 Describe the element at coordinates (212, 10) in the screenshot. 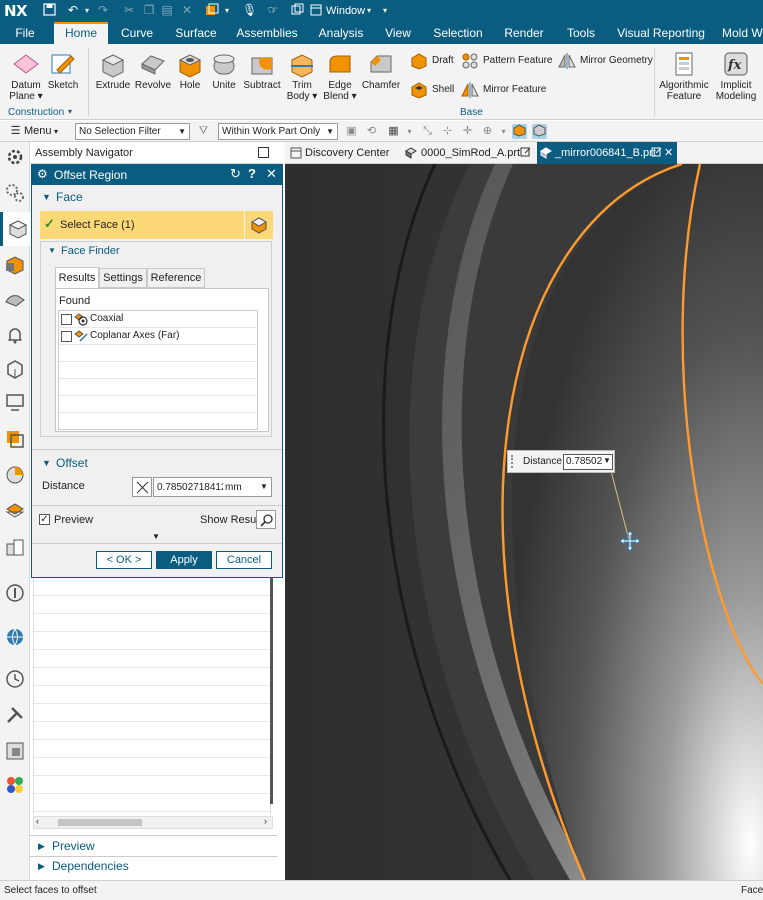

I see `repeat-command-icon` at that location.